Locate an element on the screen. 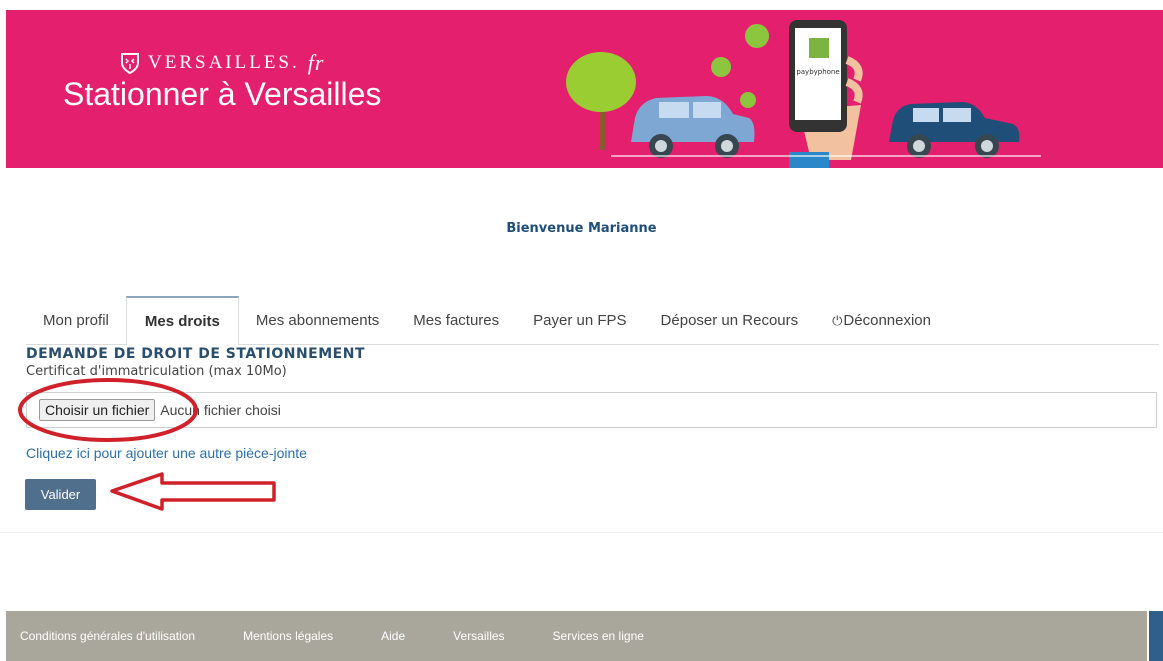 The image size is (1163, 661). tab-label: Déposer un Recours is located at coordinates (729, 320).